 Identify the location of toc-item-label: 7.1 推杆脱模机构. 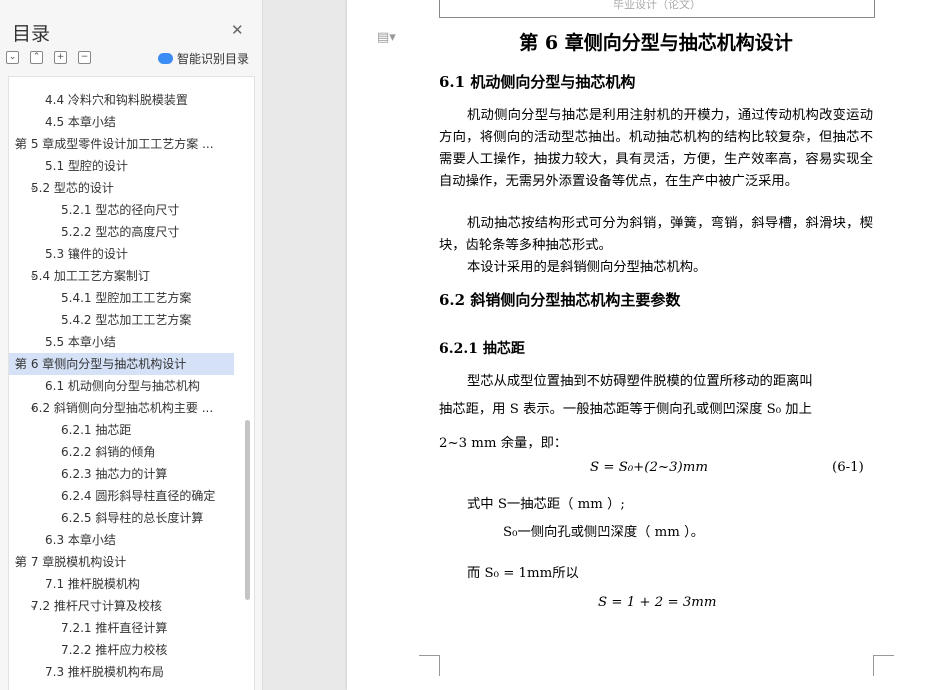
(92, 584).